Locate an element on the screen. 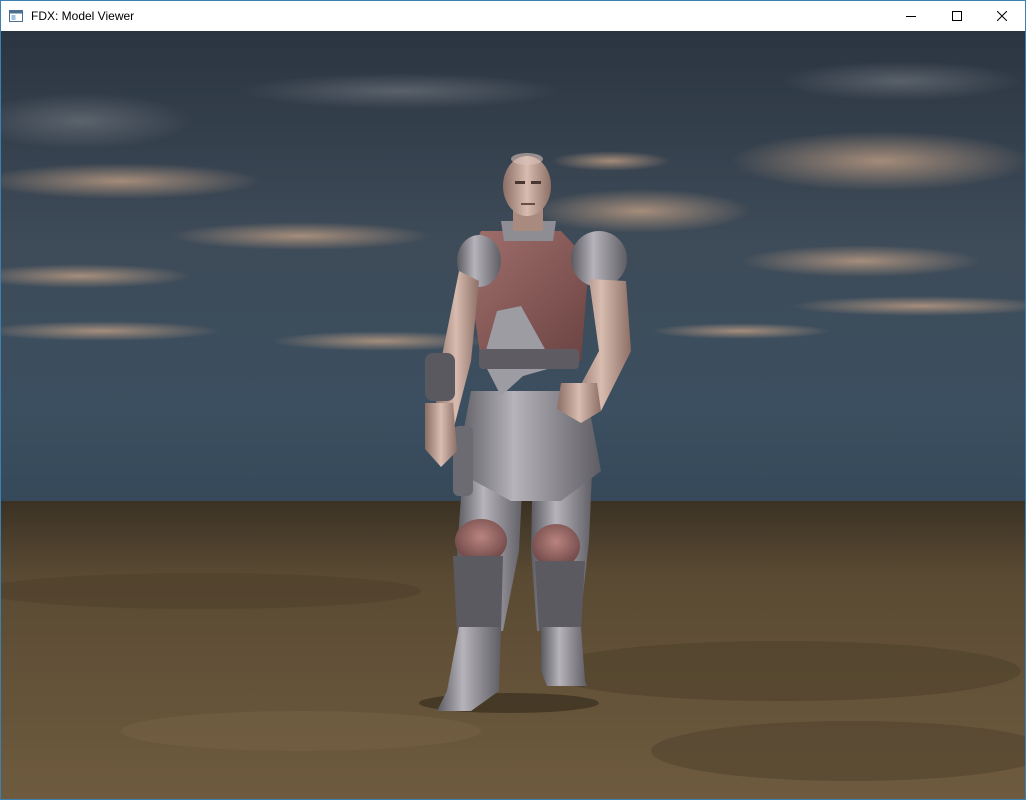 This screenshot has width=1026, height=800. window-title: FDX: Model Viewer is located at coordinates (83, 16).